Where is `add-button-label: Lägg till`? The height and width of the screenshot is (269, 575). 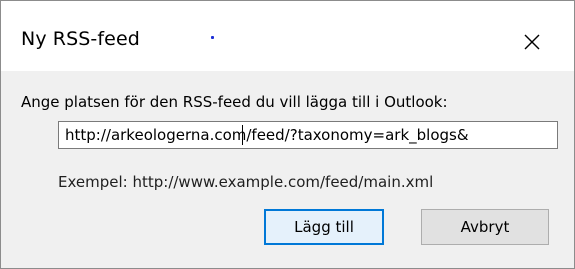 add-button-label: Lägg till is located at coordinates (324, 227).